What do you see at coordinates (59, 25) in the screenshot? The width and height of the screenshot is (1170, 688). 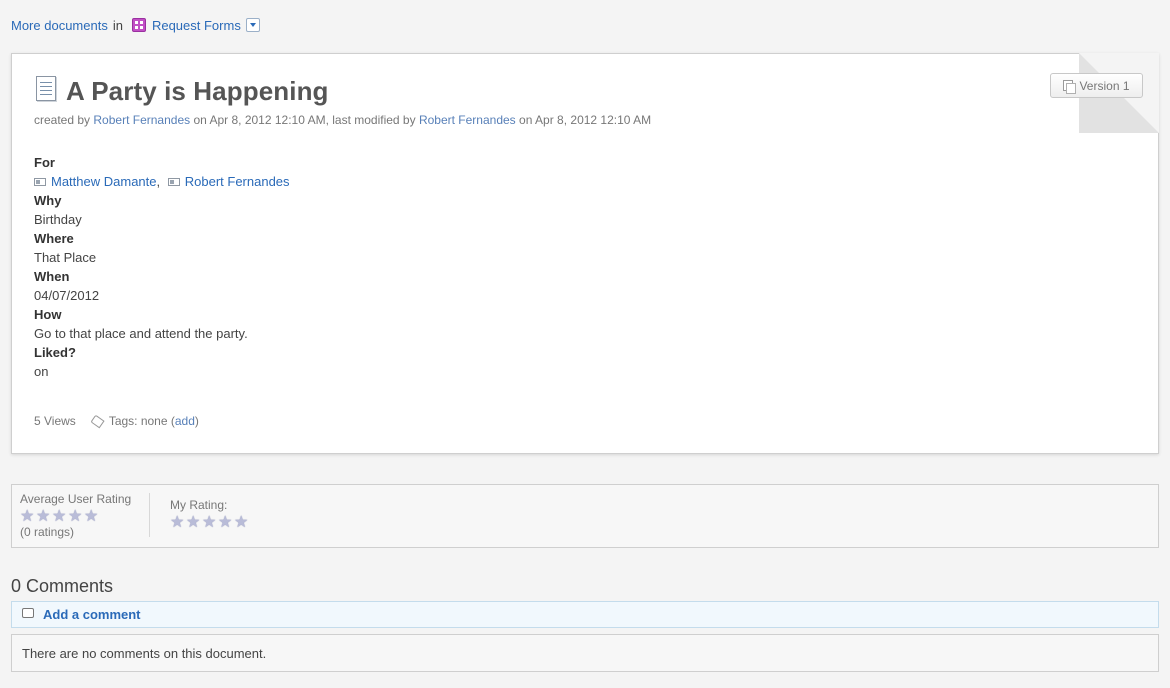 I see `more-documents-link: More documents` at bounding box center [59, 25].